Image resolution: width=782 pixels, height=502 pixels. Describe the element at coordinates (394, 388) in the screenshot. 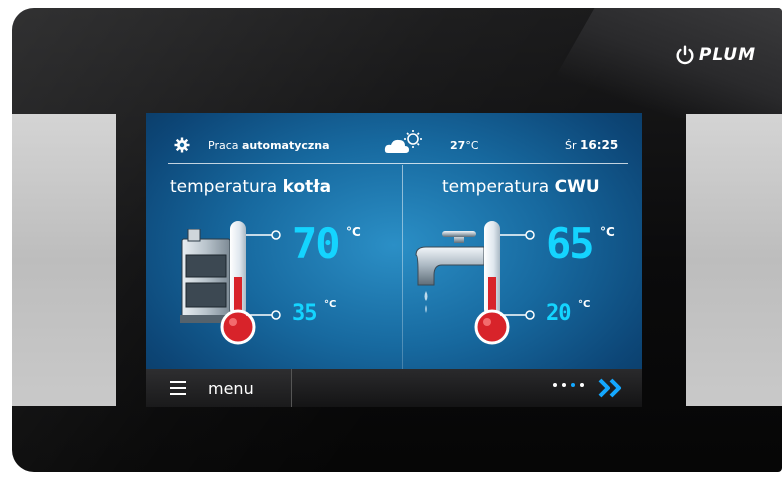

I see `bottom-bar: menu` at that location.